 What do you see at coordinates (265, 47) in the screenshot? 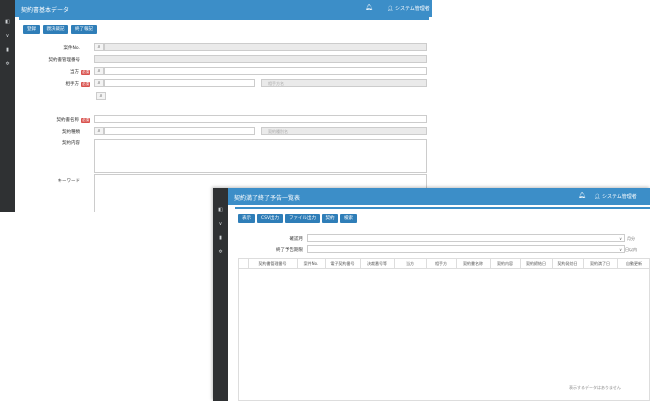
I see `case-no-field` at bounding box center [265, 47].